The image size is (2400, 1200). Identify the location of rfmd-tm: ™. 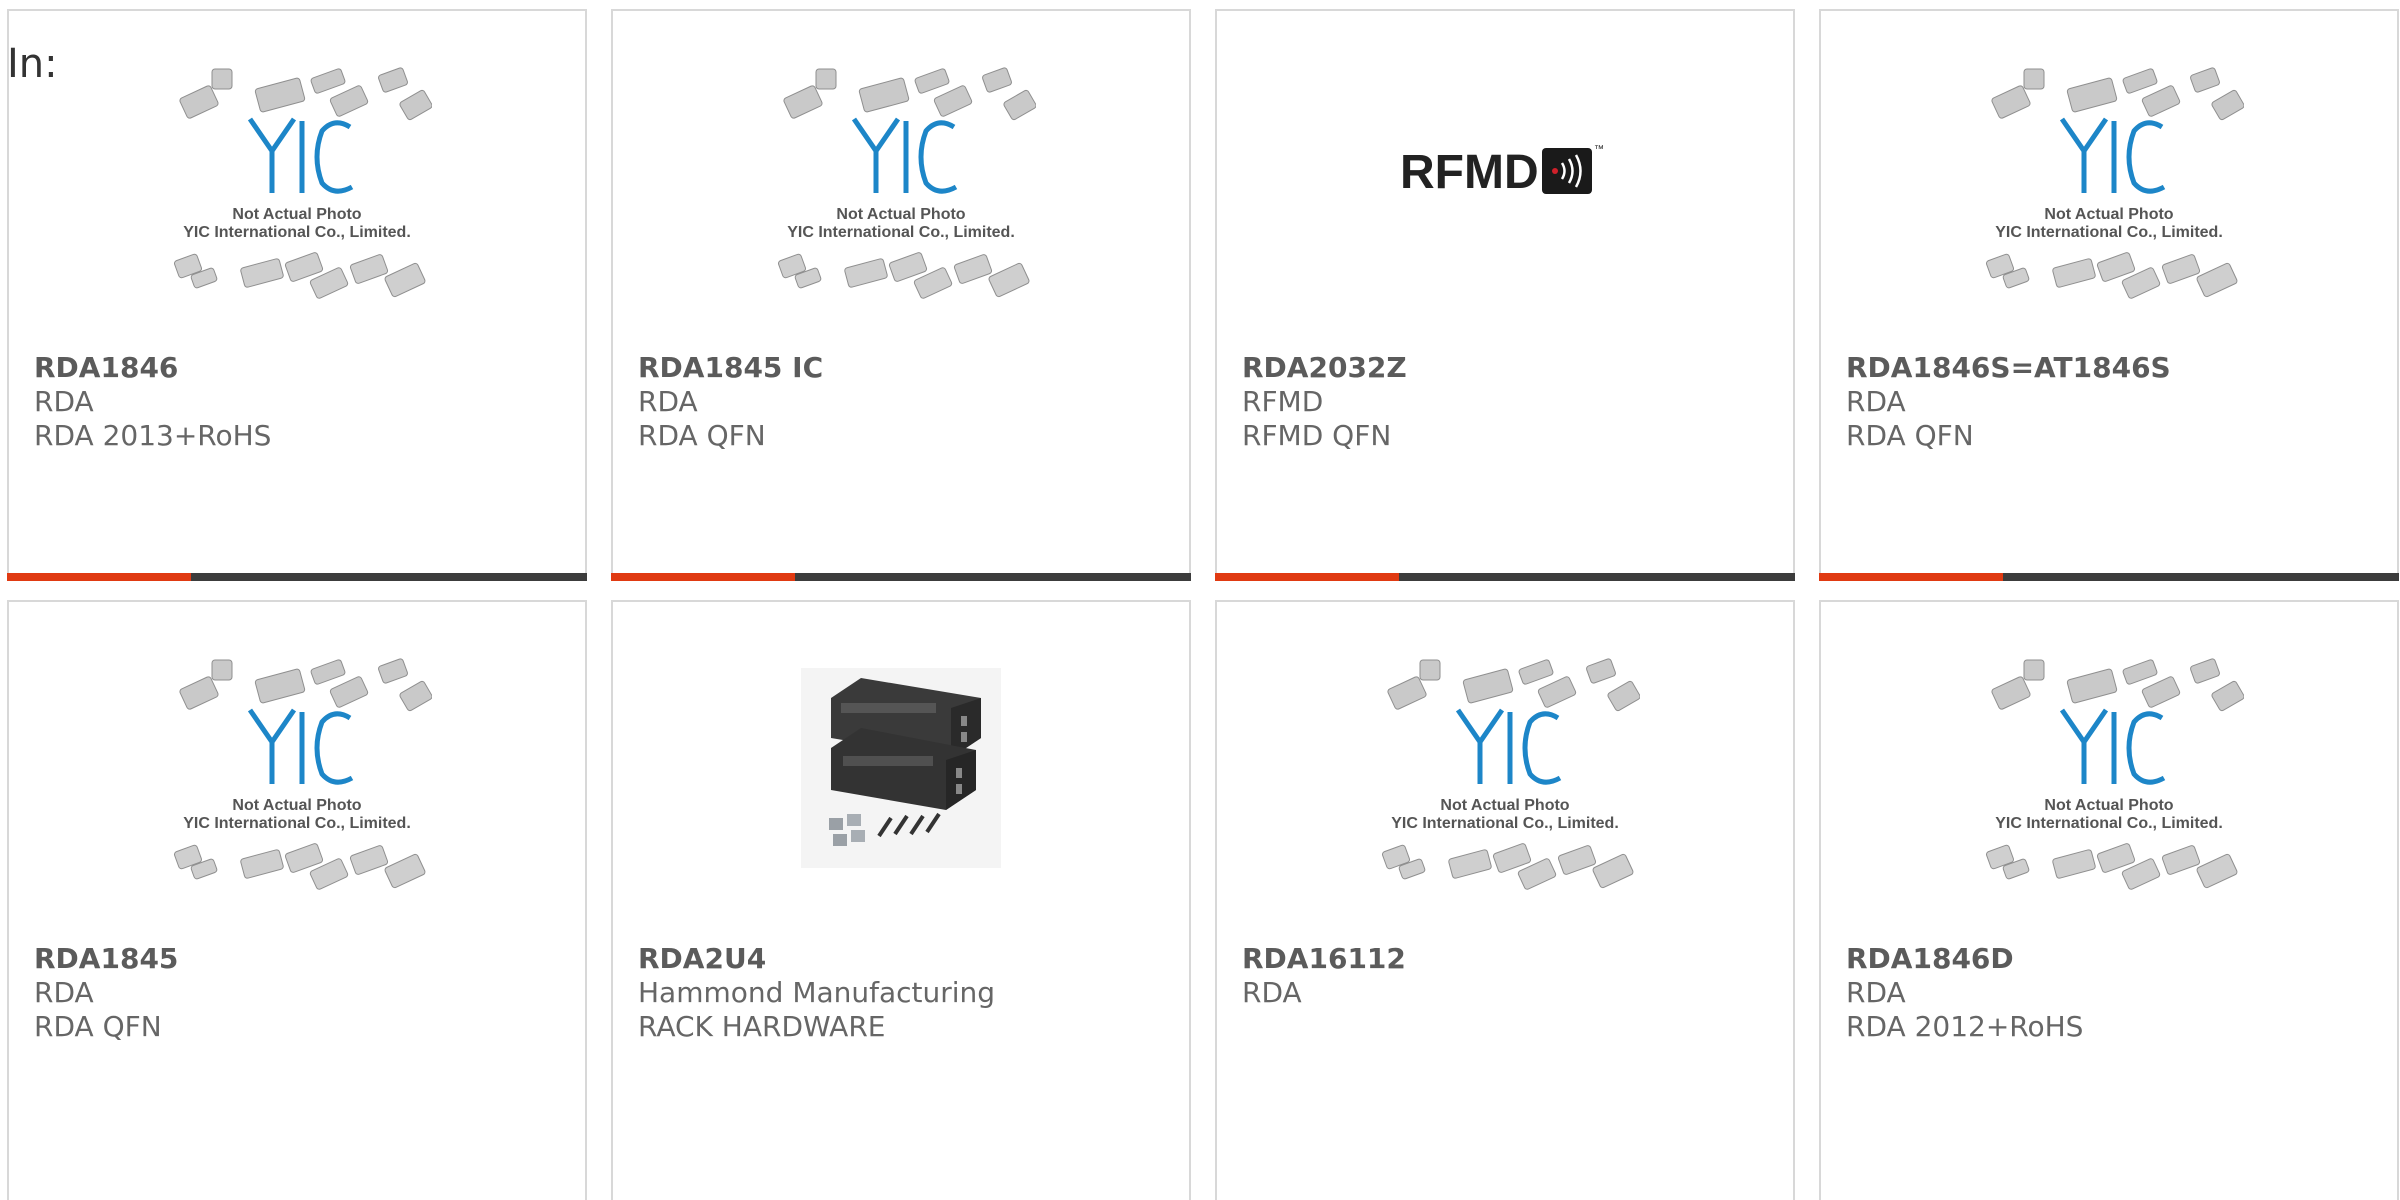
(1599, 149).